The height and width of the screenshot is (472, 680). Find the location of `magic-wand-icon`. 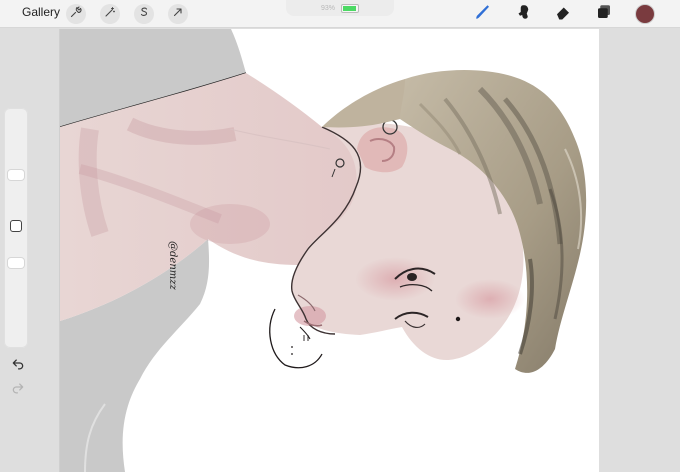

magic-wand-icon is located at coordinates (110, 14).